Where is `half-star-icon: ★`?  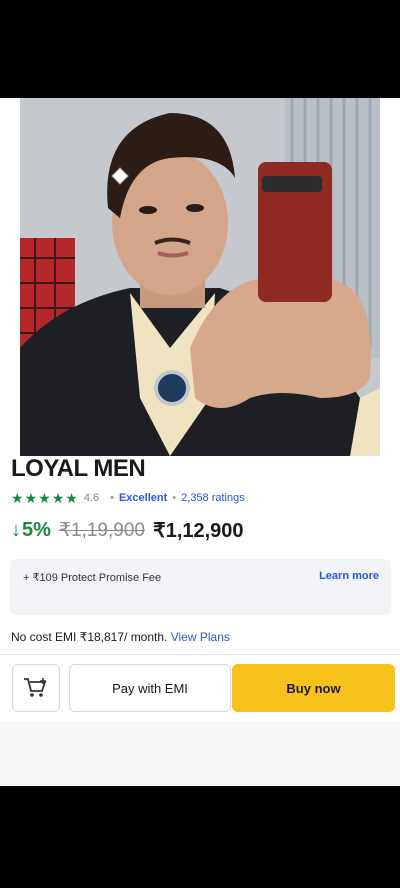
half-star-icon: ★ is located at coordinates (71, 498).